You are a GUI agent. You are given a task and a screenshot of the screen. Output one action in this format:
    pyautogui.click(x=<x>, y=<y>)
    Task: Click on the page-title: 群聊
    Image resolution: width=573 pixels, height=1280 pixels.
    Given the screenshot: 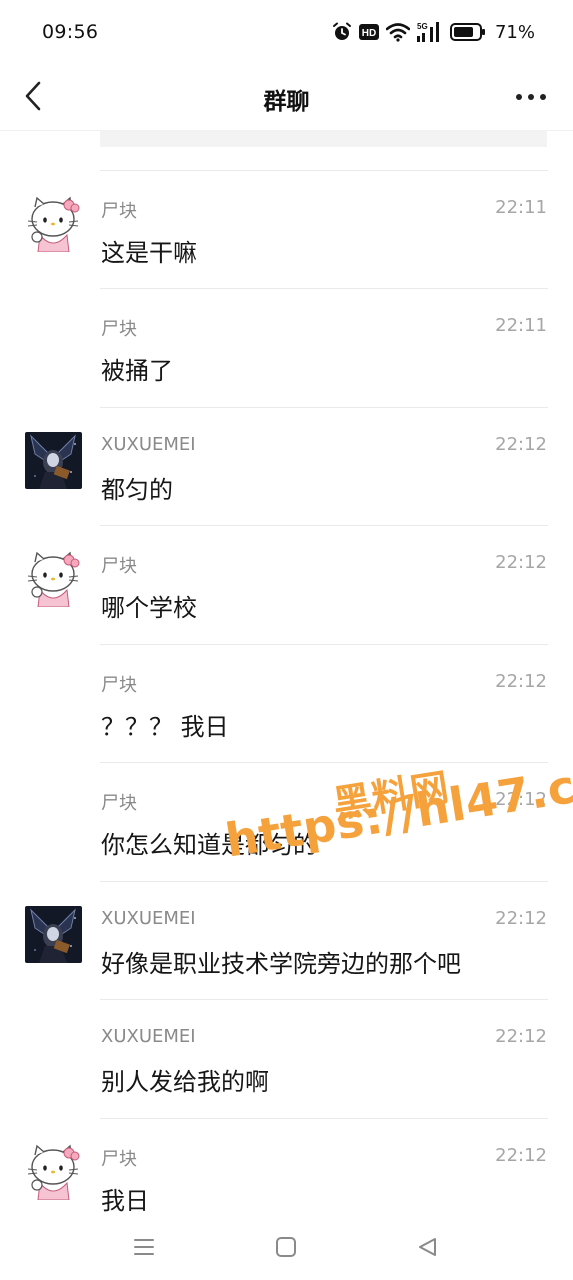 What is the action you would take?
    pyautogui.click(x=286, y=102)
    